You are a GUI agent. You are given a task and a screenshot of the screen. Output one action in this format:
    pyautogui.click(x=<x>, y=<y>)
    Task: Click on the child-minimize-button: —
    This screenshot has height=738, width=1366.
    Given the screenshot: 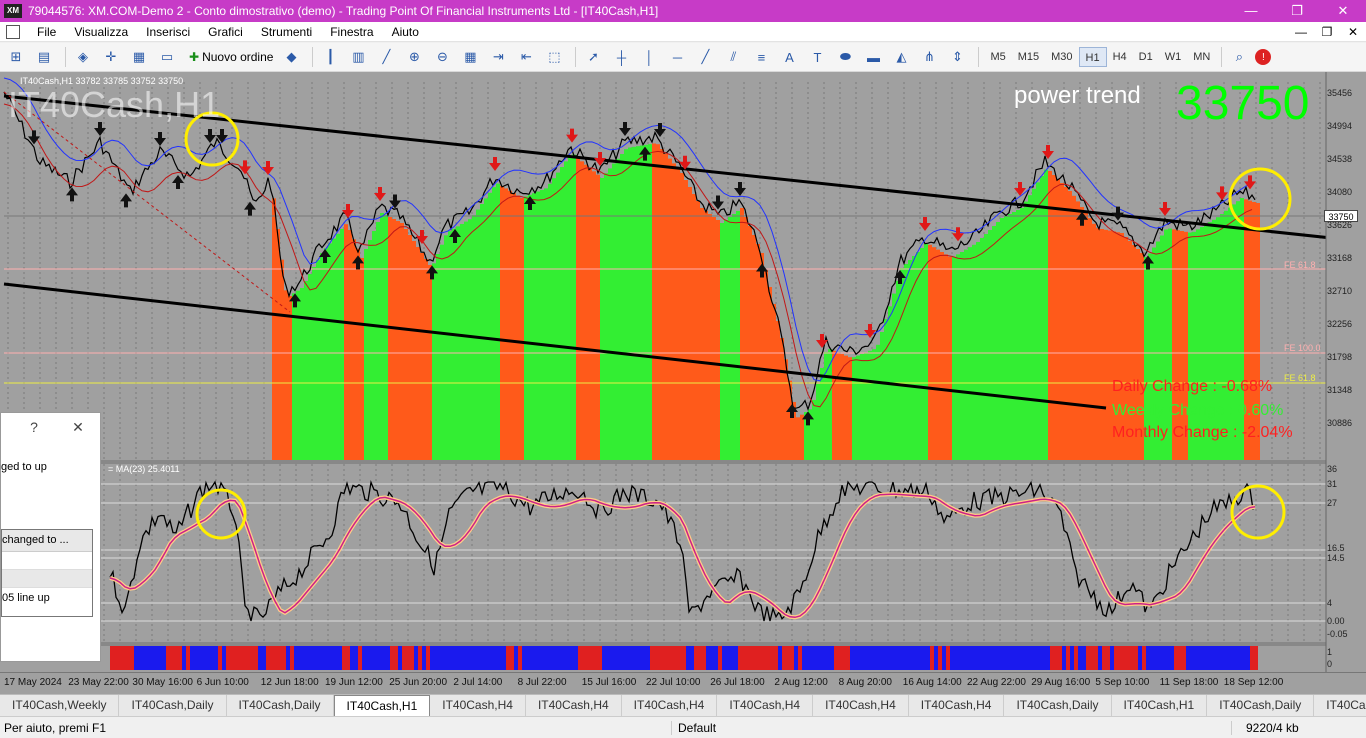 What is the action you would take?
    pyautogui.click(x=1301, y=32)
    